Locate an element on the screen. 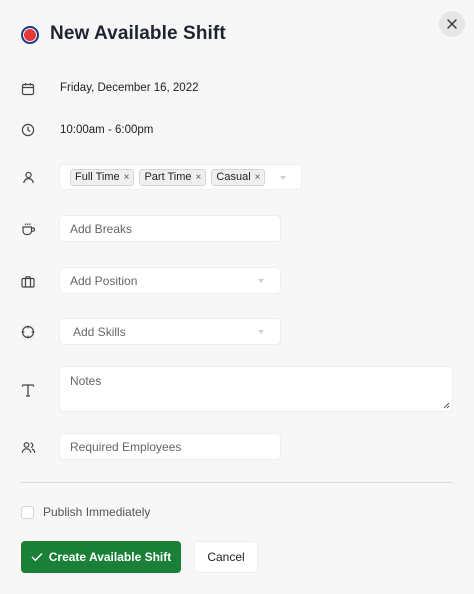  coffee-cup-icon is located at coordinates (28, 229).